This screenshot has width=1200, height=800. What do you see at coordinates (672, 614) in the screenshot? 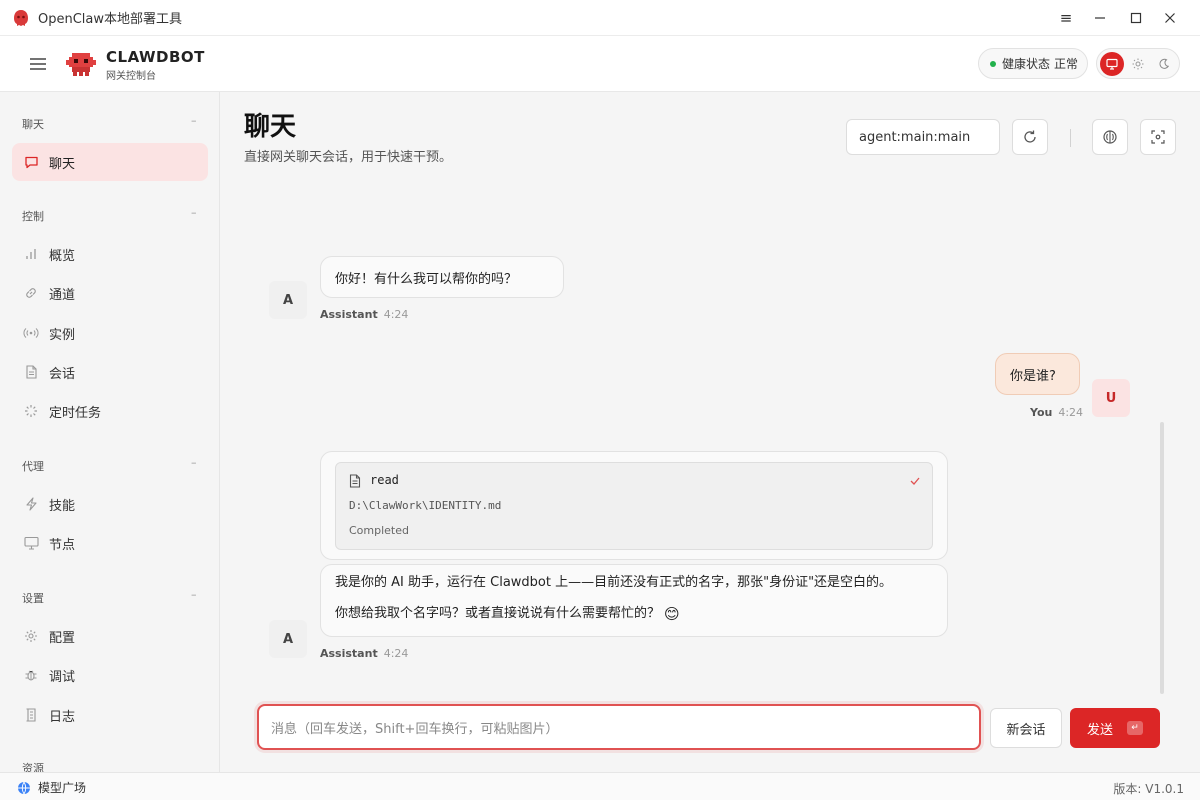
I see `smile-emoji-icon: 😊` at bounding box center [672, 614].